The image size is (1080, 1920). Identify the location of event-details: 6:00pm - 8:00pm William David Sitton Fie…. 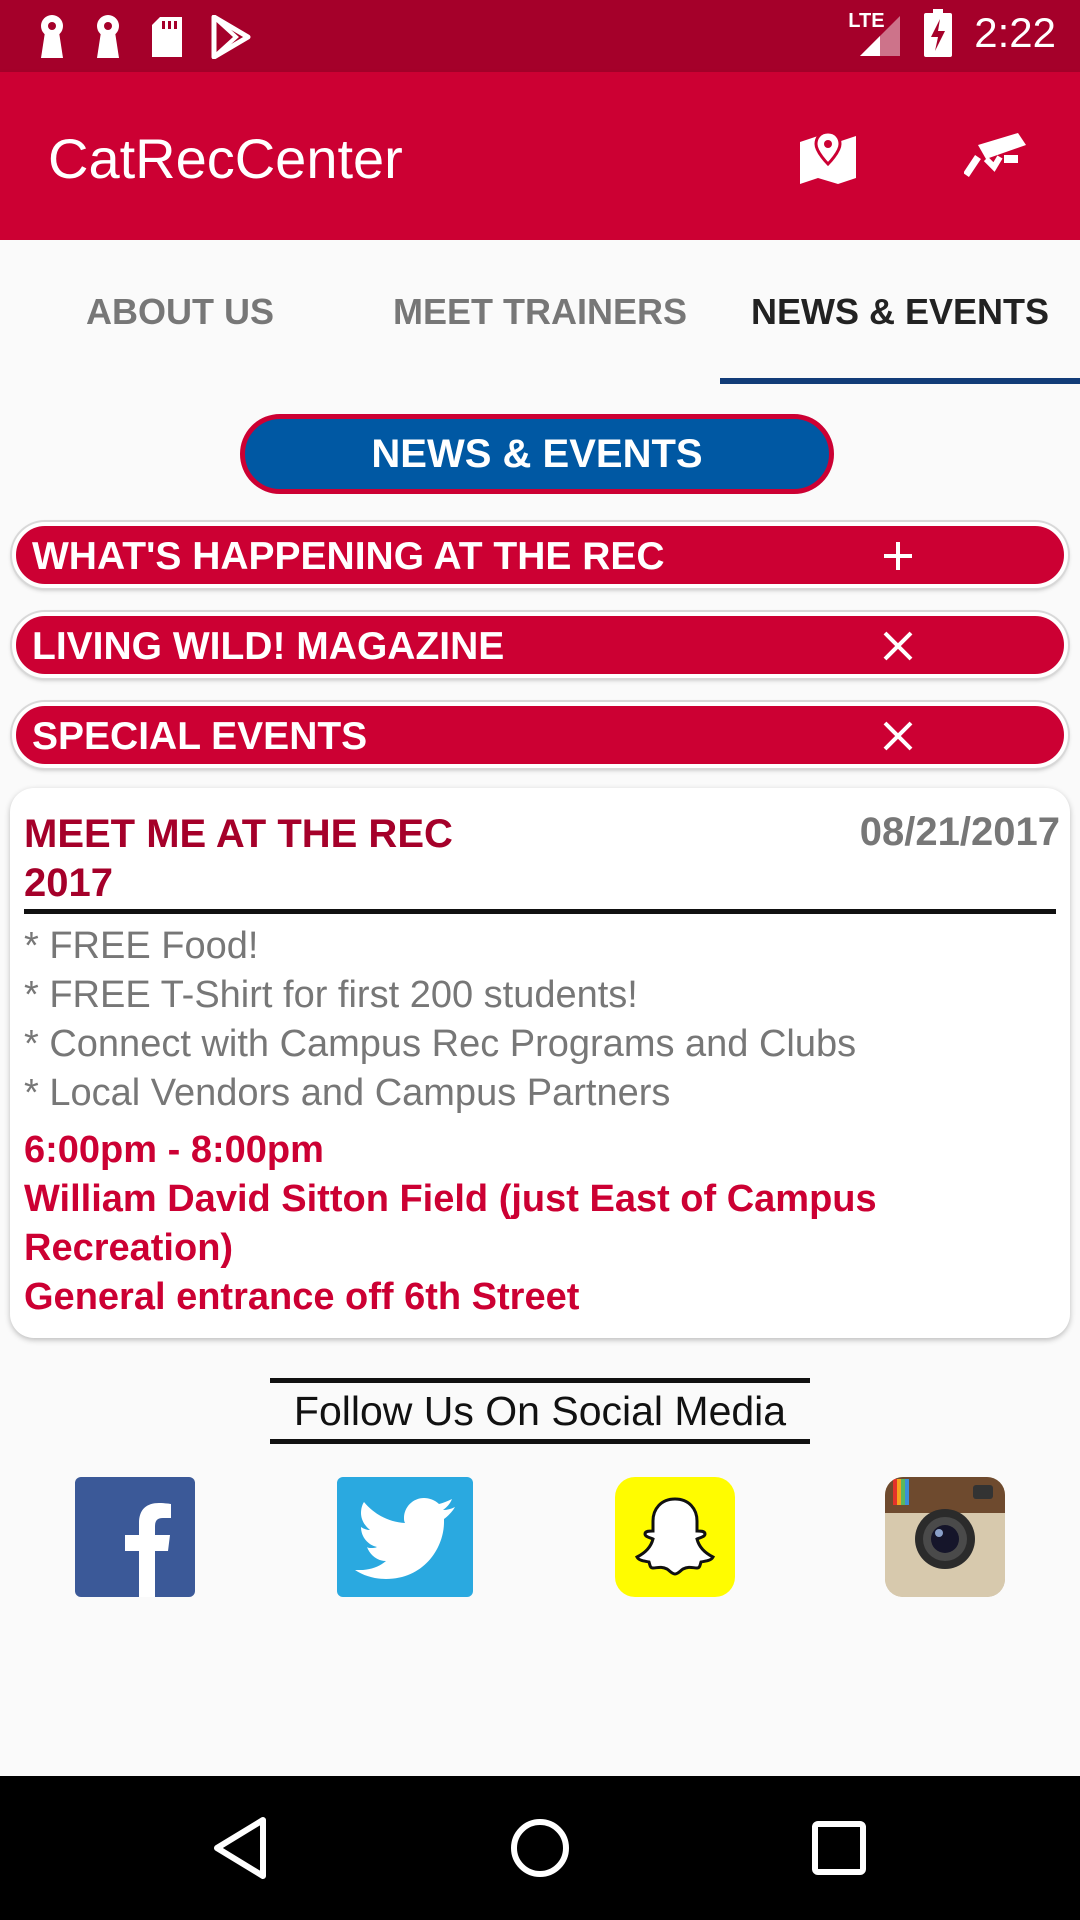
(524, 1224).